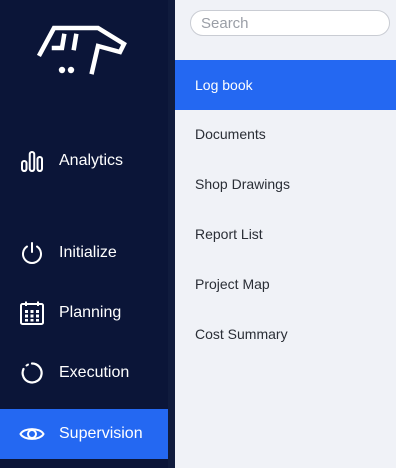 Image resolution: width=396 pixels, height=468 pixels. What do you see at coordinates (230, 134) in the screenshot?
I see `sub-item-label: Documents` at bounding box center [230, 134].